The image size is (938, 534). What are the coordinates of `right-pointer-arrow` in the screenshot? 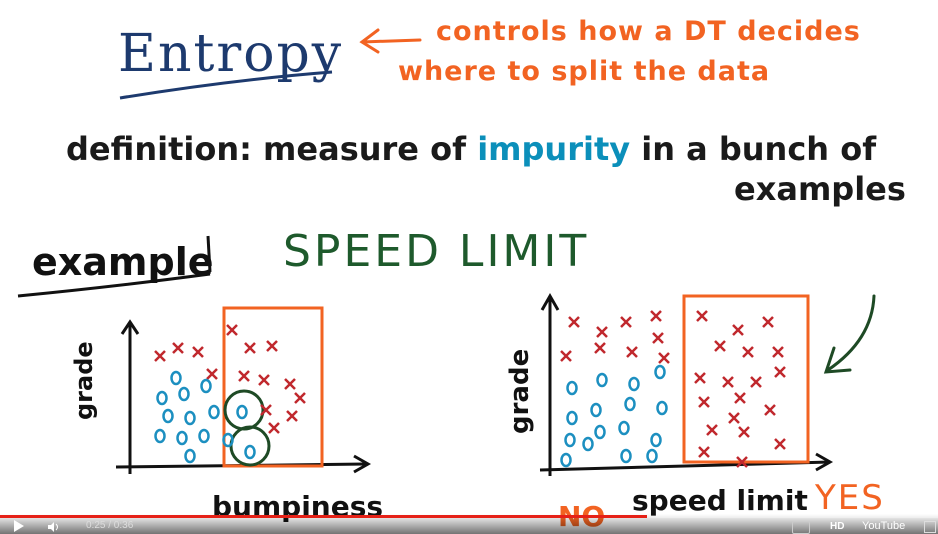 It's located at (849, 334).